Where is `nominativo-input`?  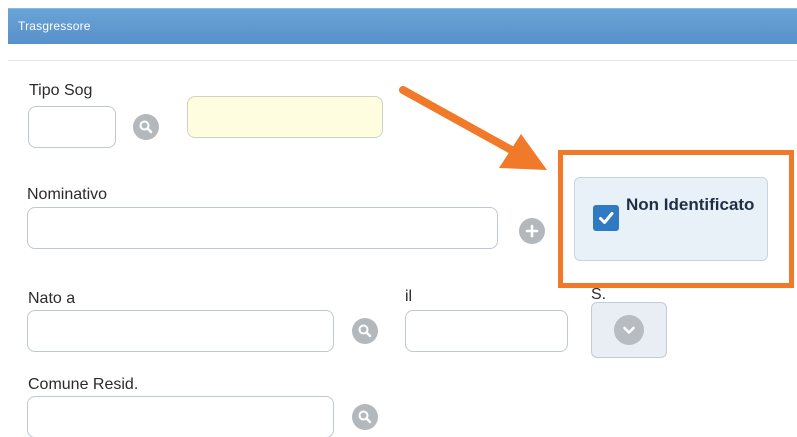
nominativo-input is located at coordinates (262, 228).